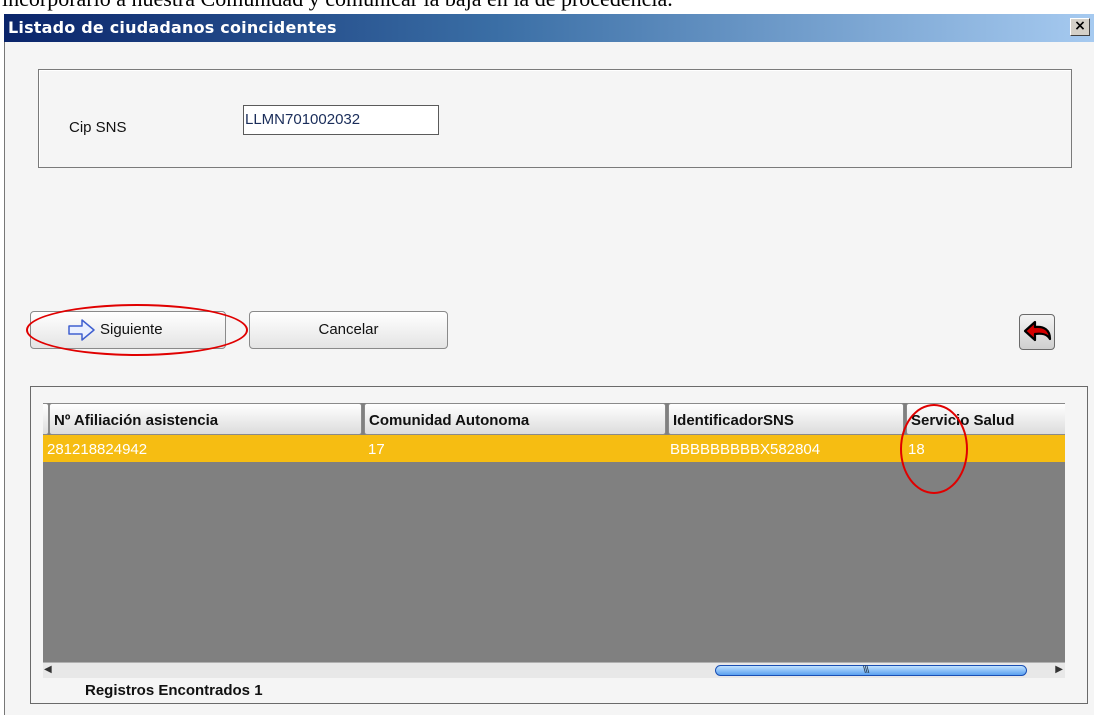 The height and width of the screenshot is (715, 1094). Describe the element at coordinates (48, 669) in the screenshot. I see `scroll-left-icon: ◀` at that location.